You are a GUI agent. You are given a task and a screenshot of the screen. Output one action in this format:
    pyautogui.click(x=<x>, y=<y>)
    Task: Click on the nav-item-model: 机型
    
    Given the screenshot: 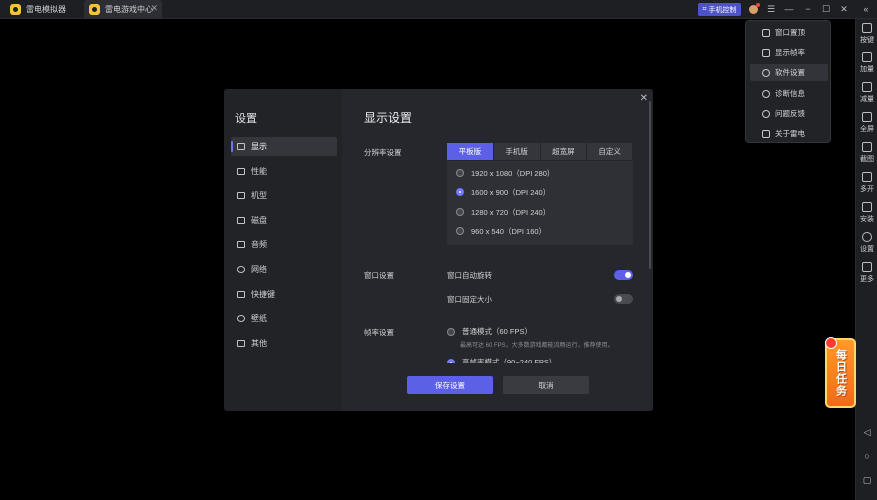 What is the action you would take?
    pyautogui.click(x=284, y=195)
    